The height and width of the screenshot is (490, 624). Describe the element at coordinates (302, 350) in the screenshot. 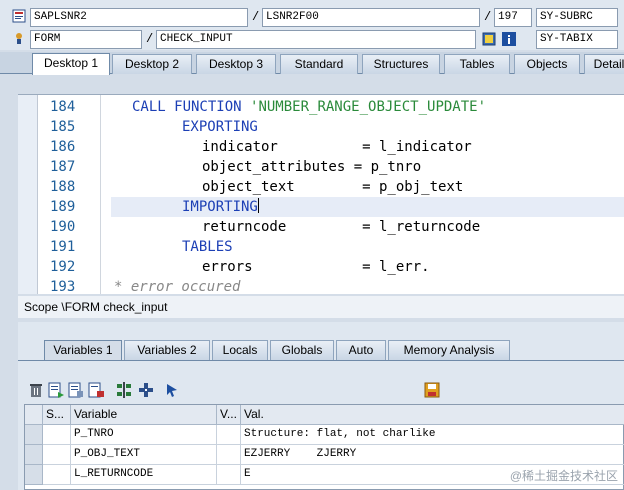

I see `tab-globals: Globals` at that location.